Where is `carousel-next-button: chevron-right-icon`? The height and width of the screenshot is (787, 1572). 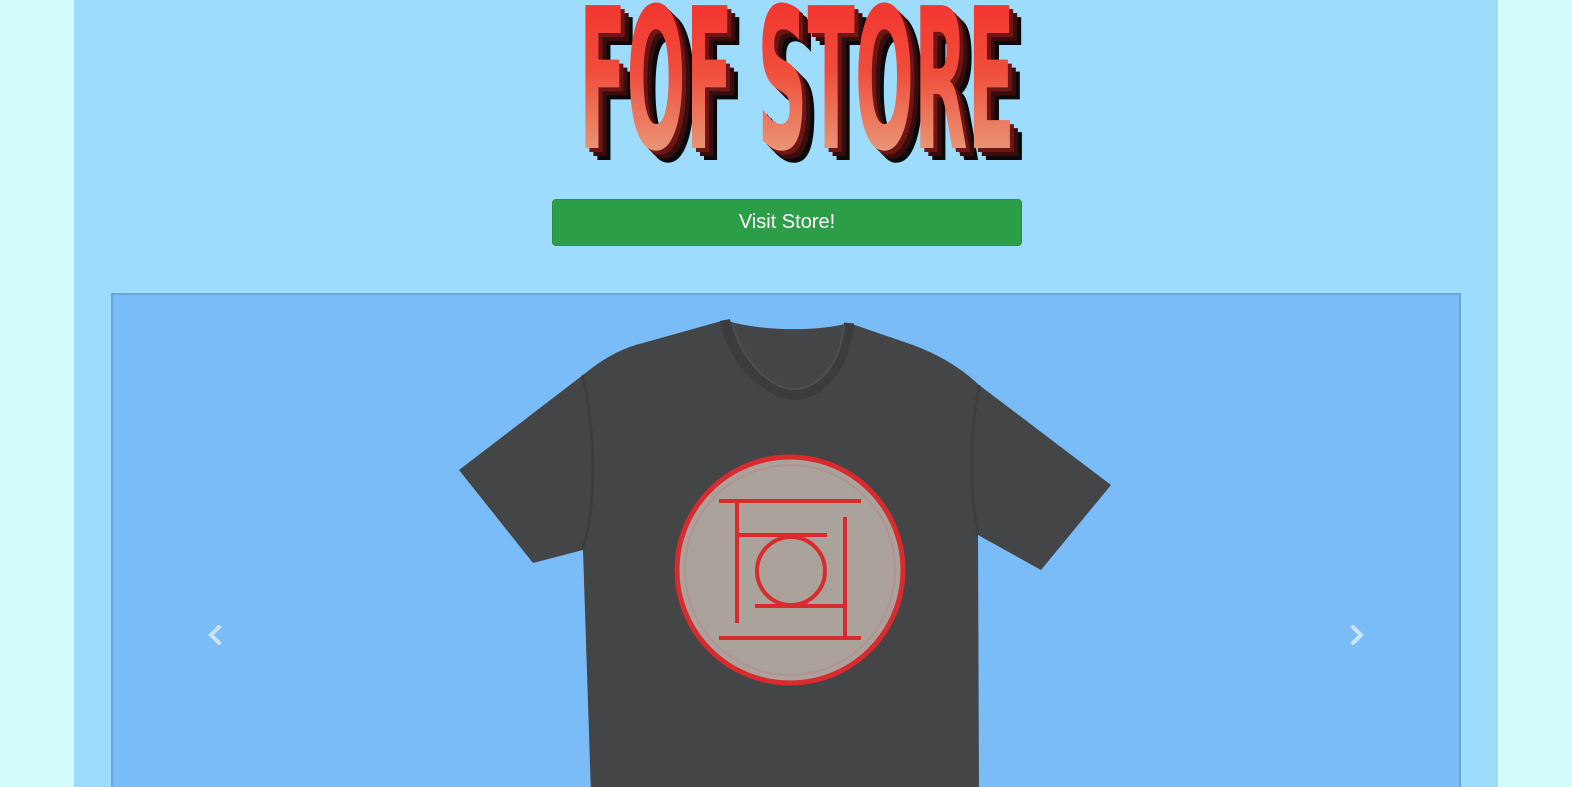 carousel-next-button: chevron-right-icon is located at coordinates (1357, 635).